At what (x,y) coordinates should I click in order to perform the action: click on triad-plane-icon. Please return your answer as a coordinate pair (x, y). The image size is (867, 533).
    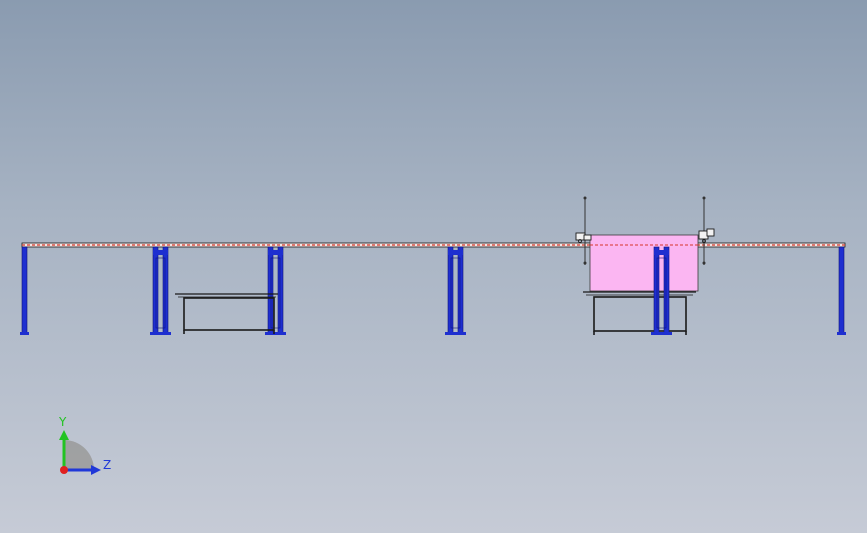
    Looking at the image, I should click on (79, 455).